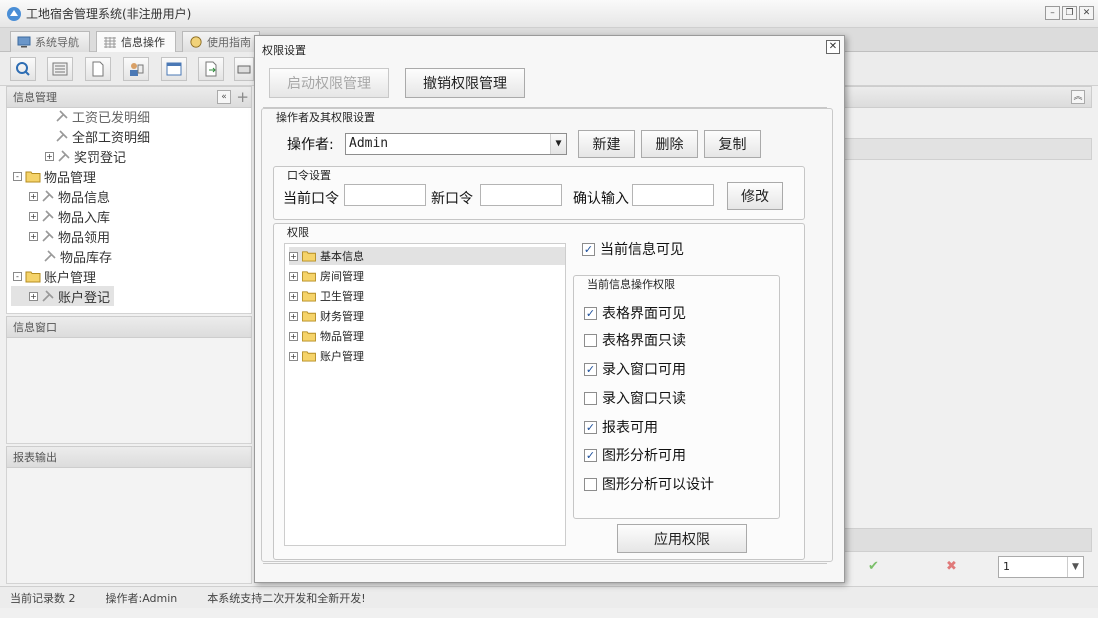 This screenshot has width=1098, height=618. Describe the element at coordinates (129, 327) in the screenshot. I see `info-window-header: 信息窗口` at that location.